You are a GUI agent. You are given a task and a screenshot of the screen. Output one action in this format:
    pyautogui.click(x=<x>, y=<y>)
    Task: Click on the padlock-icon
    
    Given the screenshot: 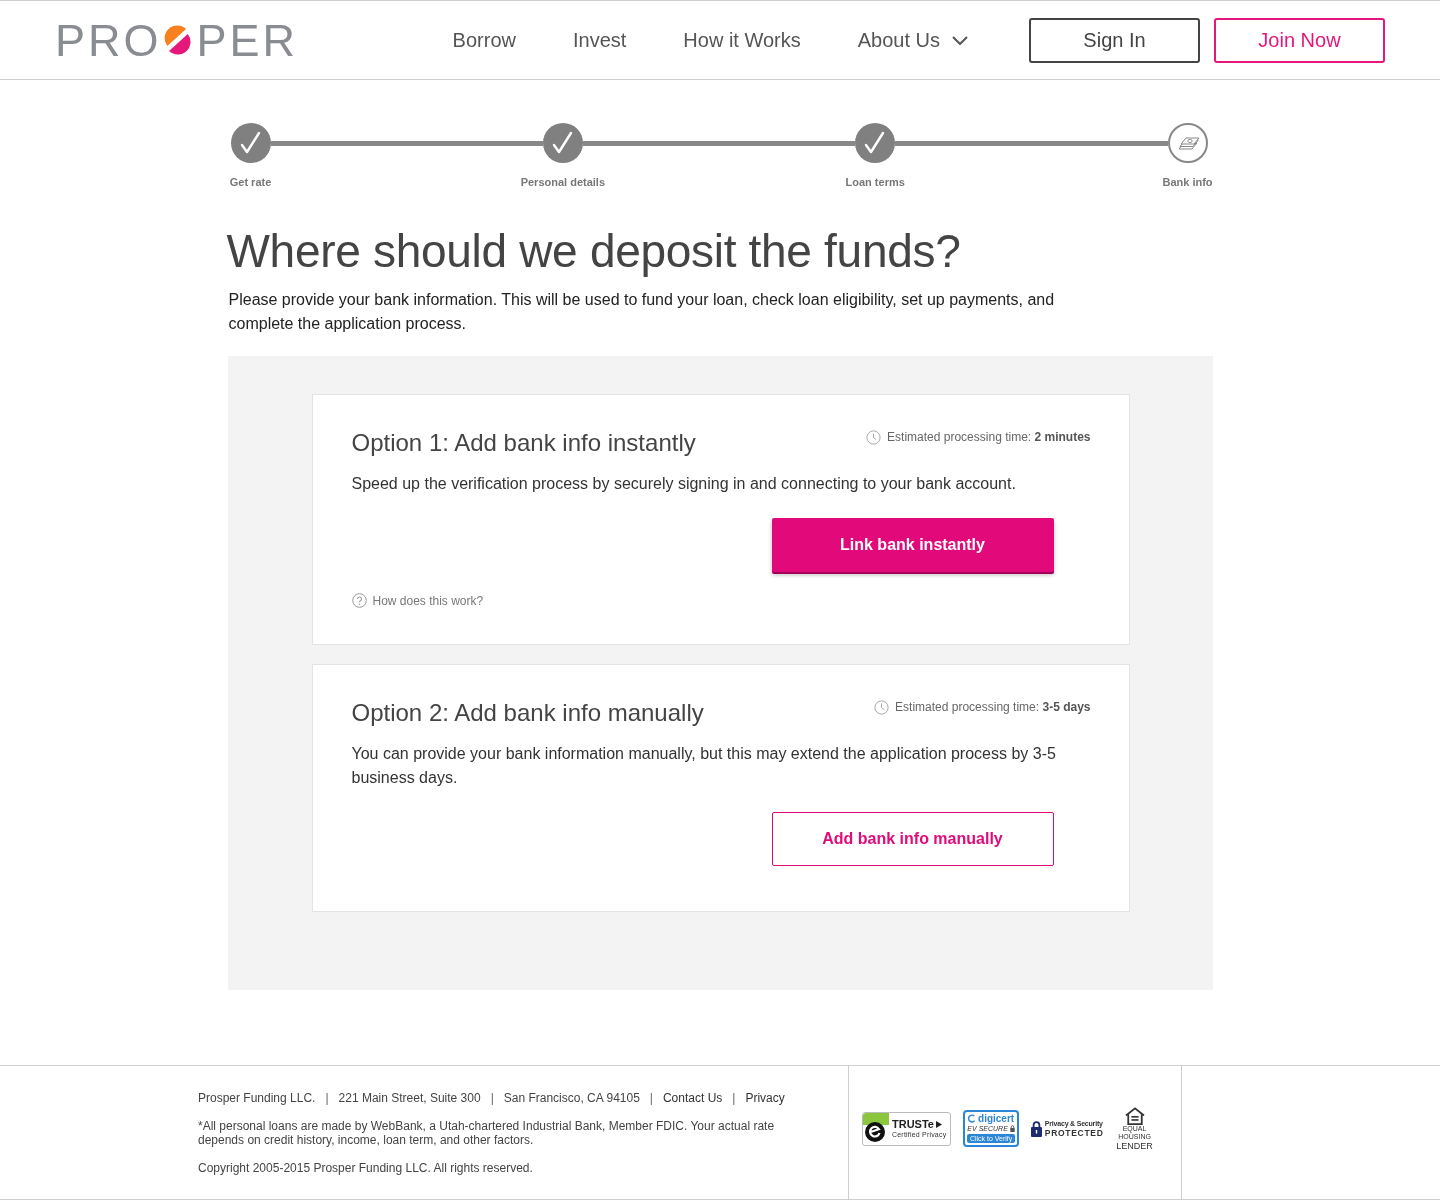 What is the action you would take?
    pyautogui.click(x=1036, y=1128)
    